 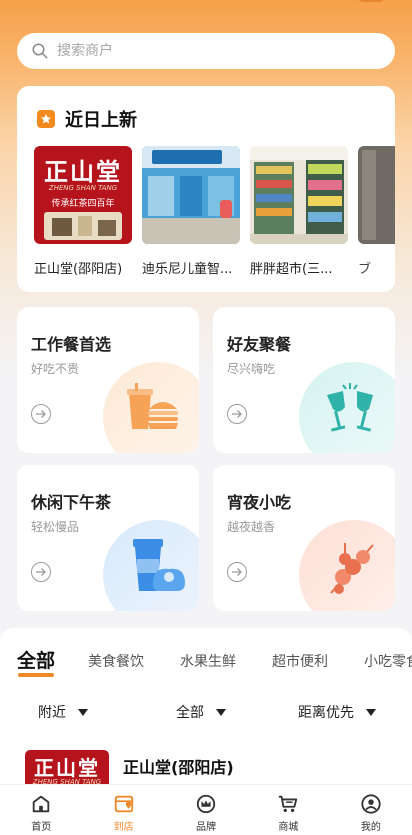 What do you see at coordinates (388, 661) in the screenshot?
I see `tab-snacks: 小吃零食` at bounding box center [388, 661].